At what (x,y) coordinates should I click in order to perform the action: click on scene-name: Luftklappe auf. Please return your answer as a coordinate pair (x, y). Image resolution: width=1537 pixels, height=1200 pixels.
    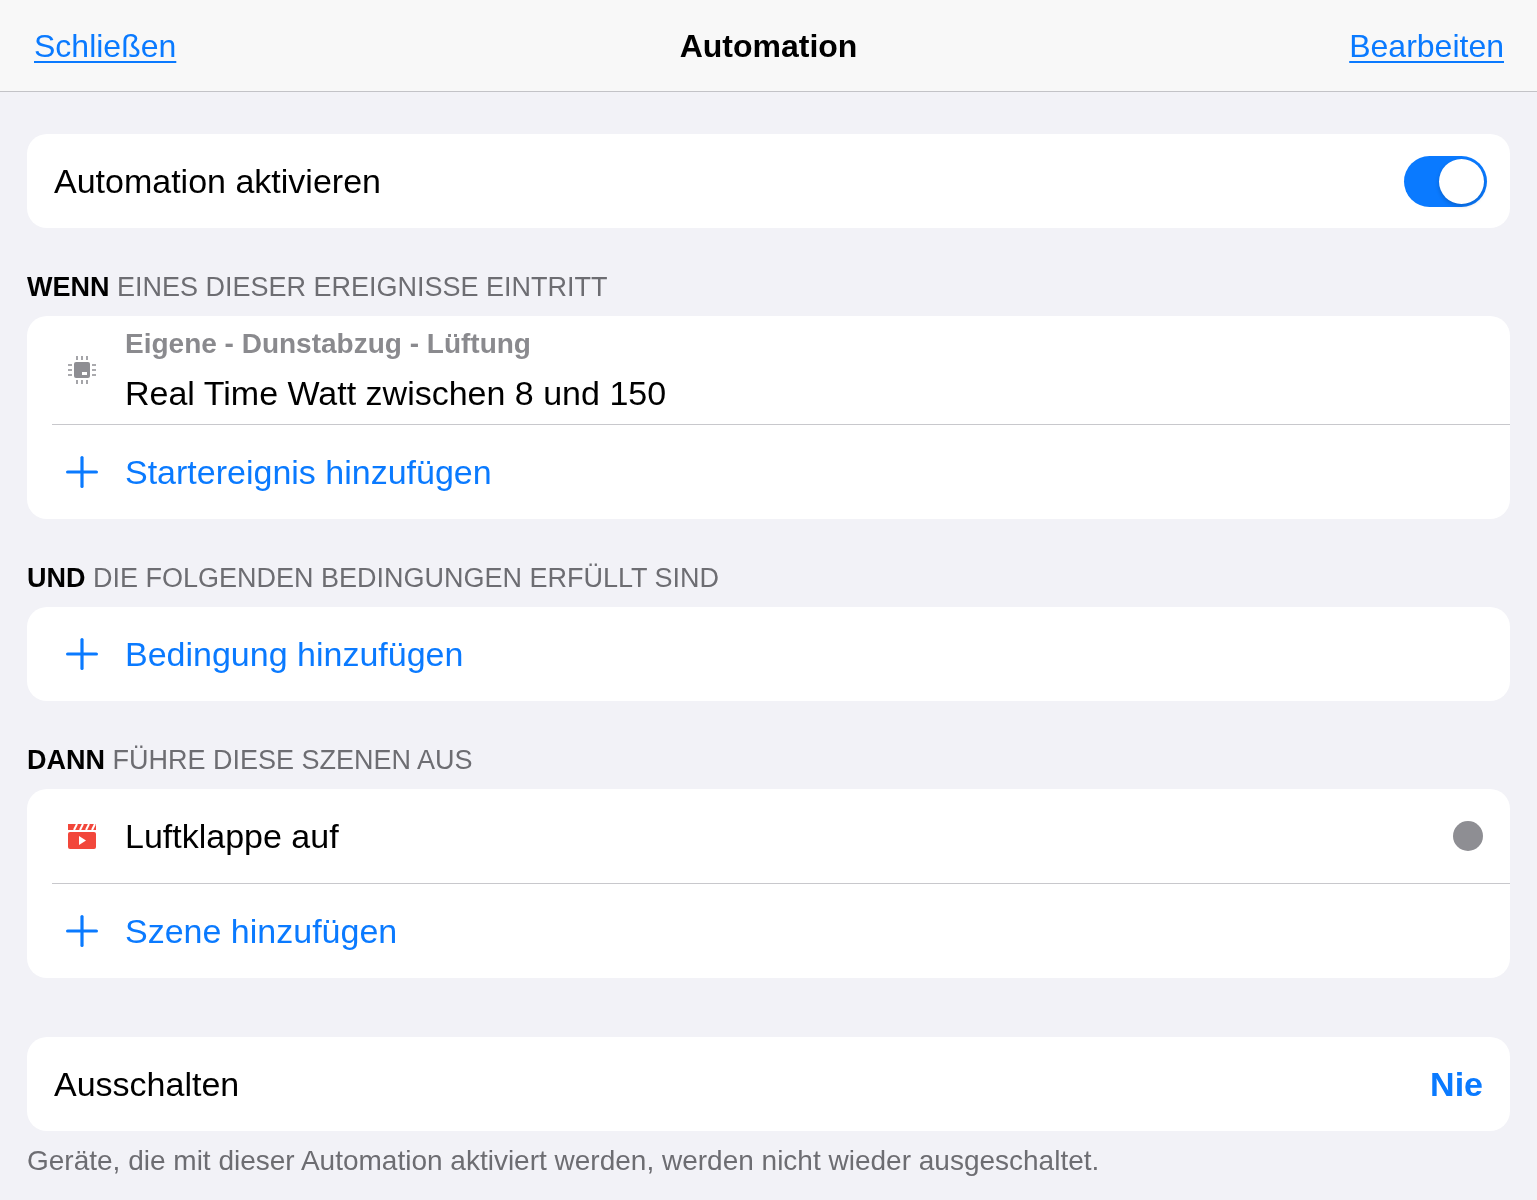
    Looking at the image, I should click on (232, 836).